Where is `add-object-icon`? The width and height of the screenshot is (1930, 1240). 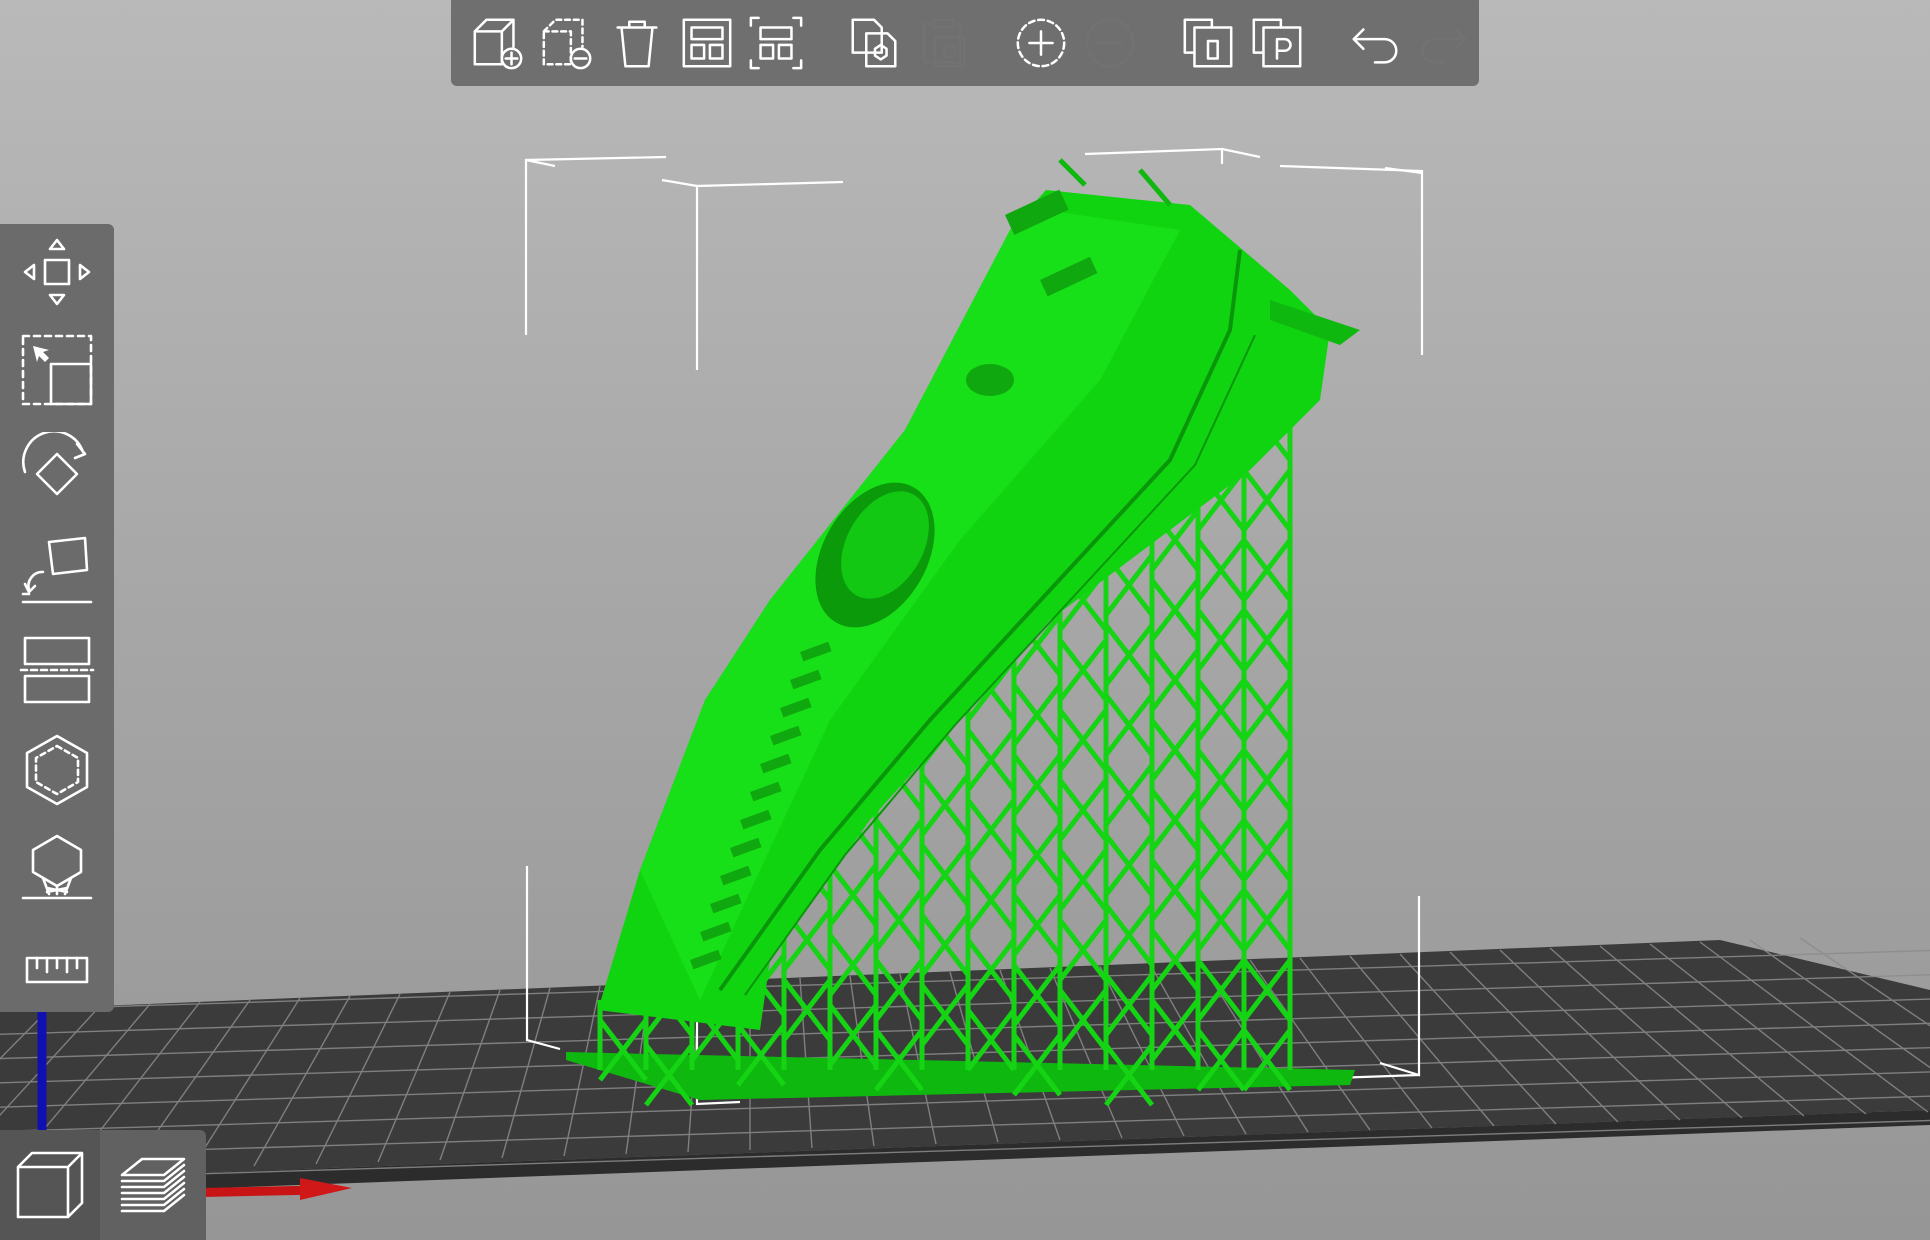
add-object-icon is located at coordinates (498, 44).